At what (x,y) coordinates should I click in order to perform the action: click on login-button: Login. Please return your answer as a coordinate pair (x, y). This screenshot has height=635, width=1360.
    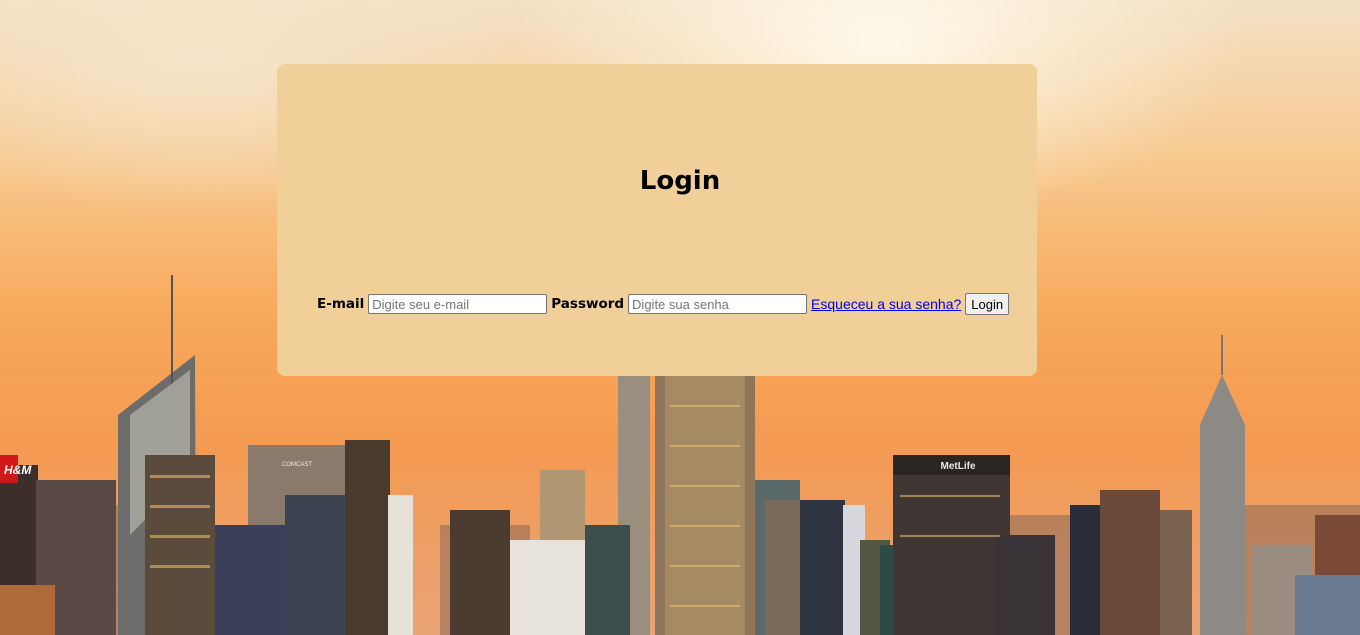
    Looking at the image, I should click on (987, 304).